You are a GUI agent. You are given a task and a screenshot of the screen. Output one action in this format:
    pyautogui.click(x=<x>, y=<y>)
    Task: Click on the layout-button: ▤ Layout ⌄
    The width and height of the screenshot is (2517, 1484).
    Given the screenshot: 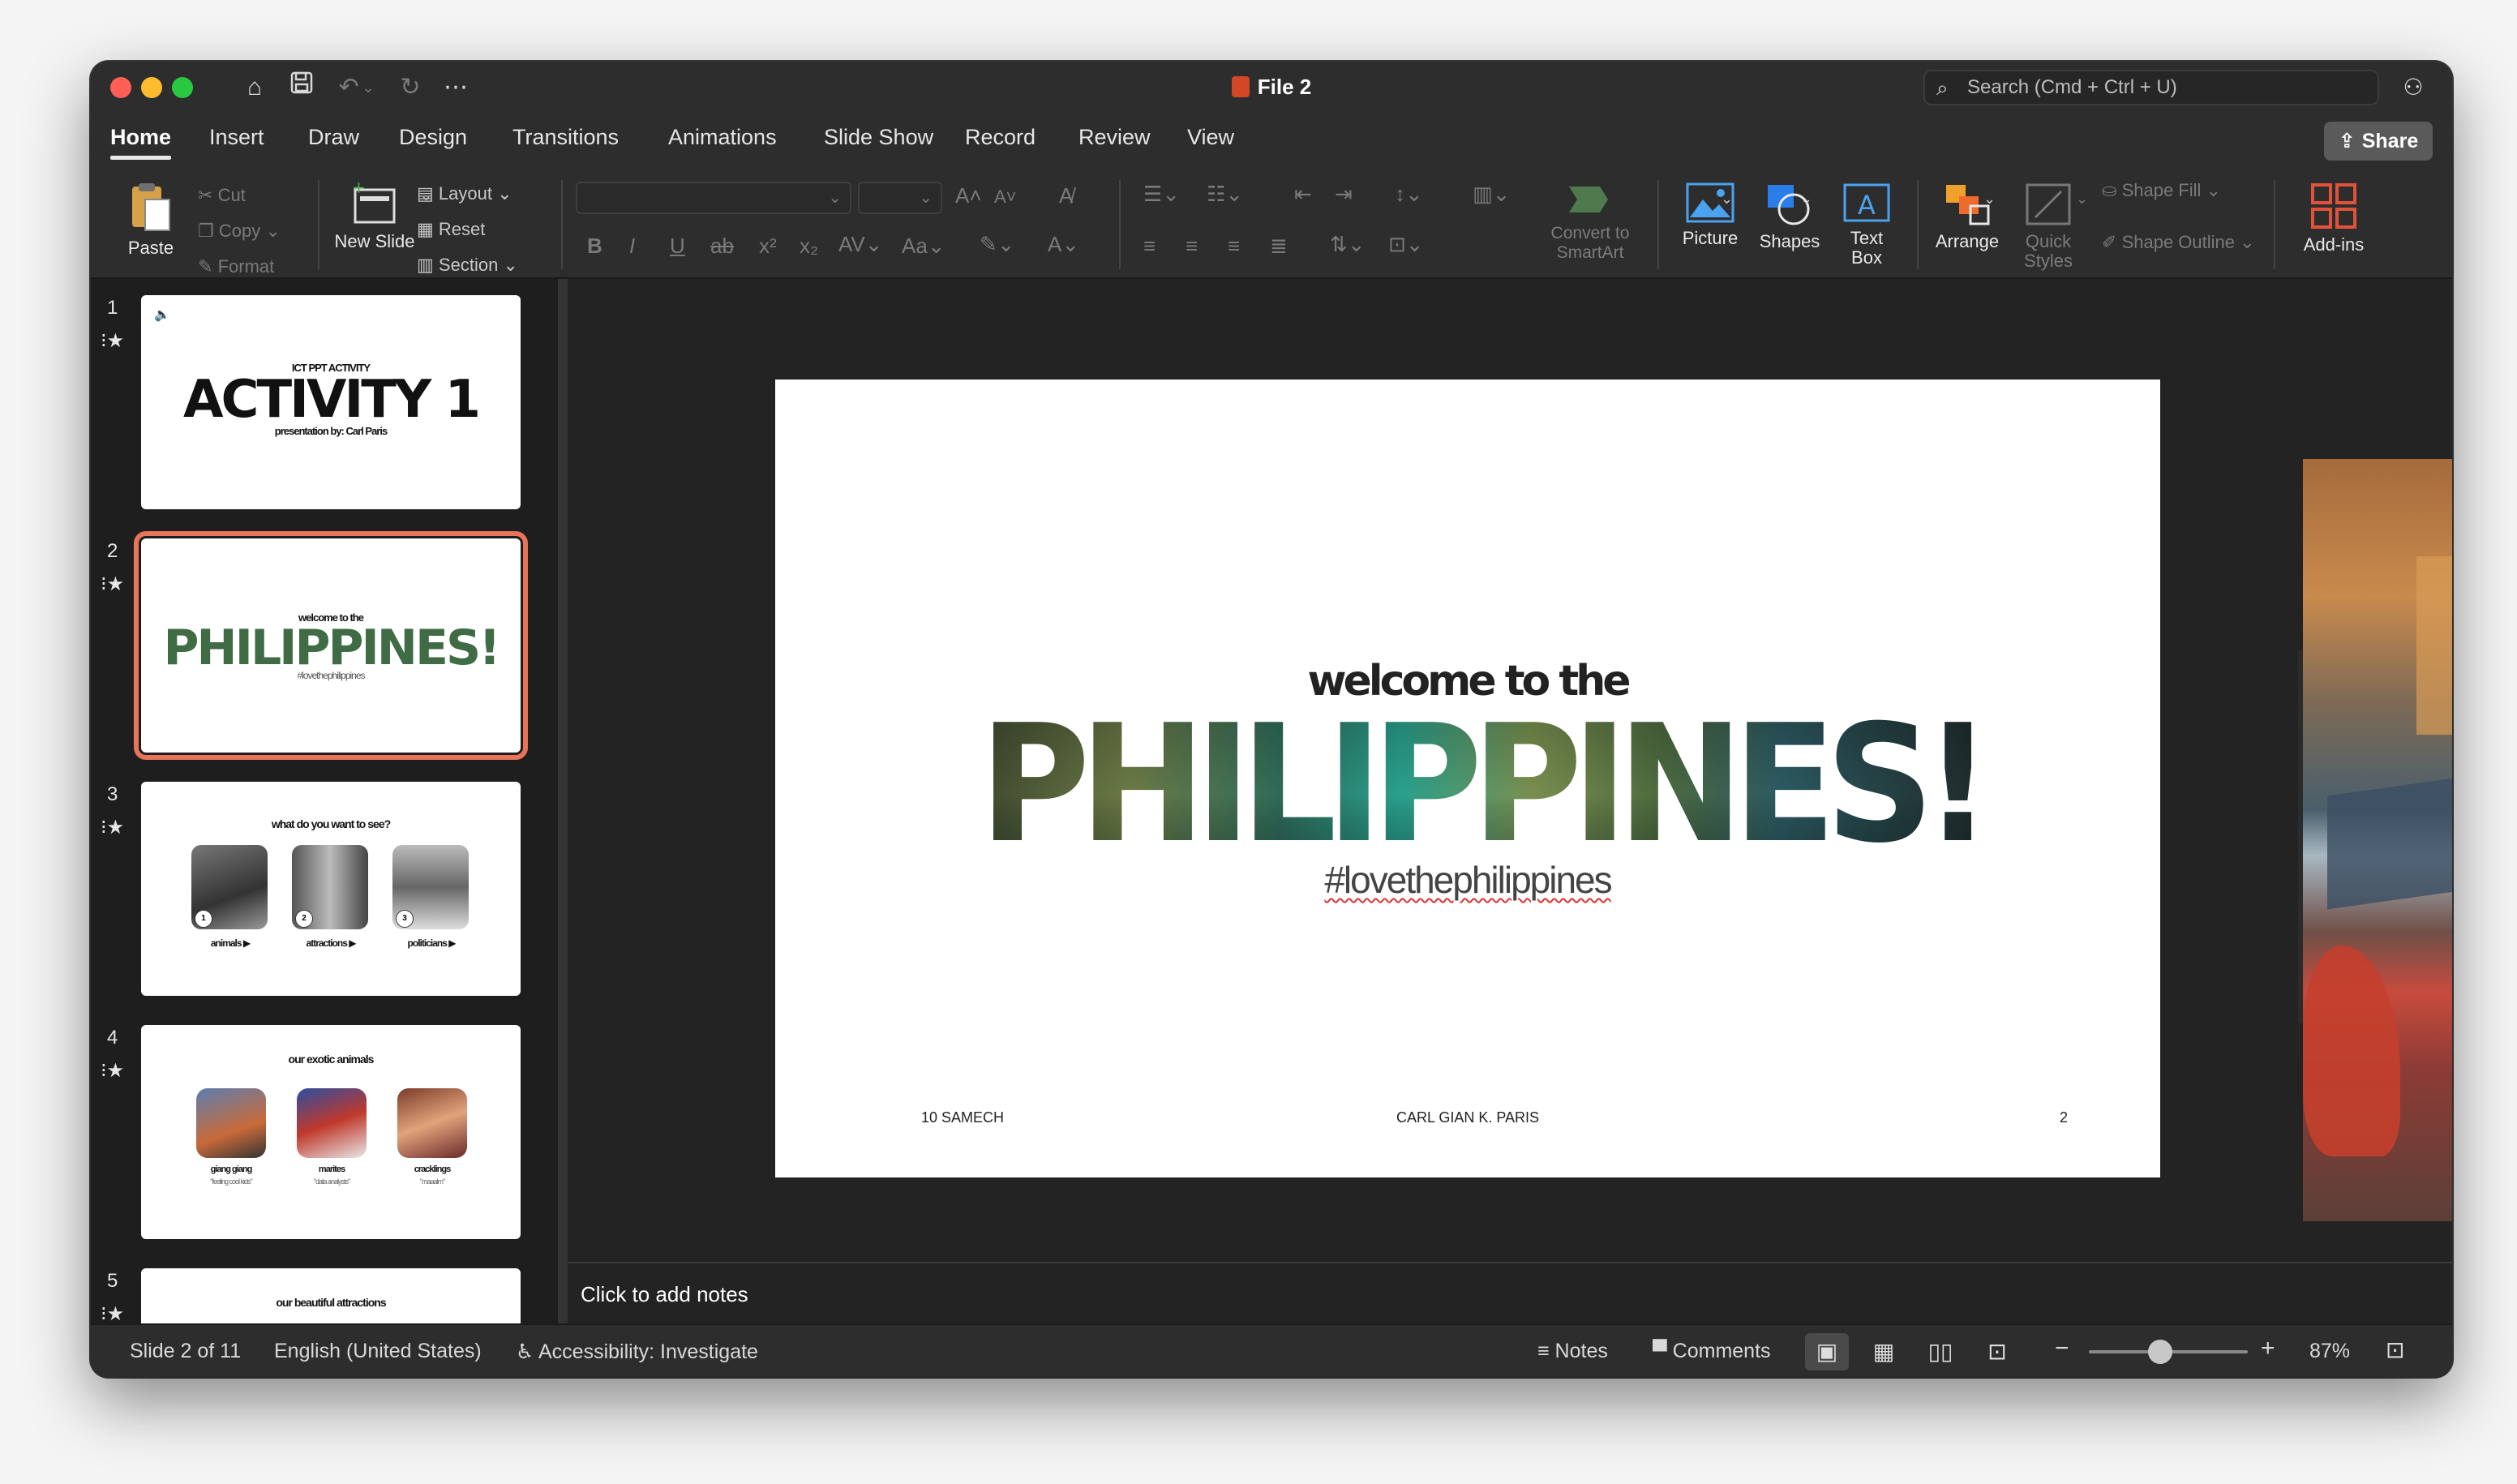 What is the action you would take?
    pyautogui.click(x=465, y=194)
    